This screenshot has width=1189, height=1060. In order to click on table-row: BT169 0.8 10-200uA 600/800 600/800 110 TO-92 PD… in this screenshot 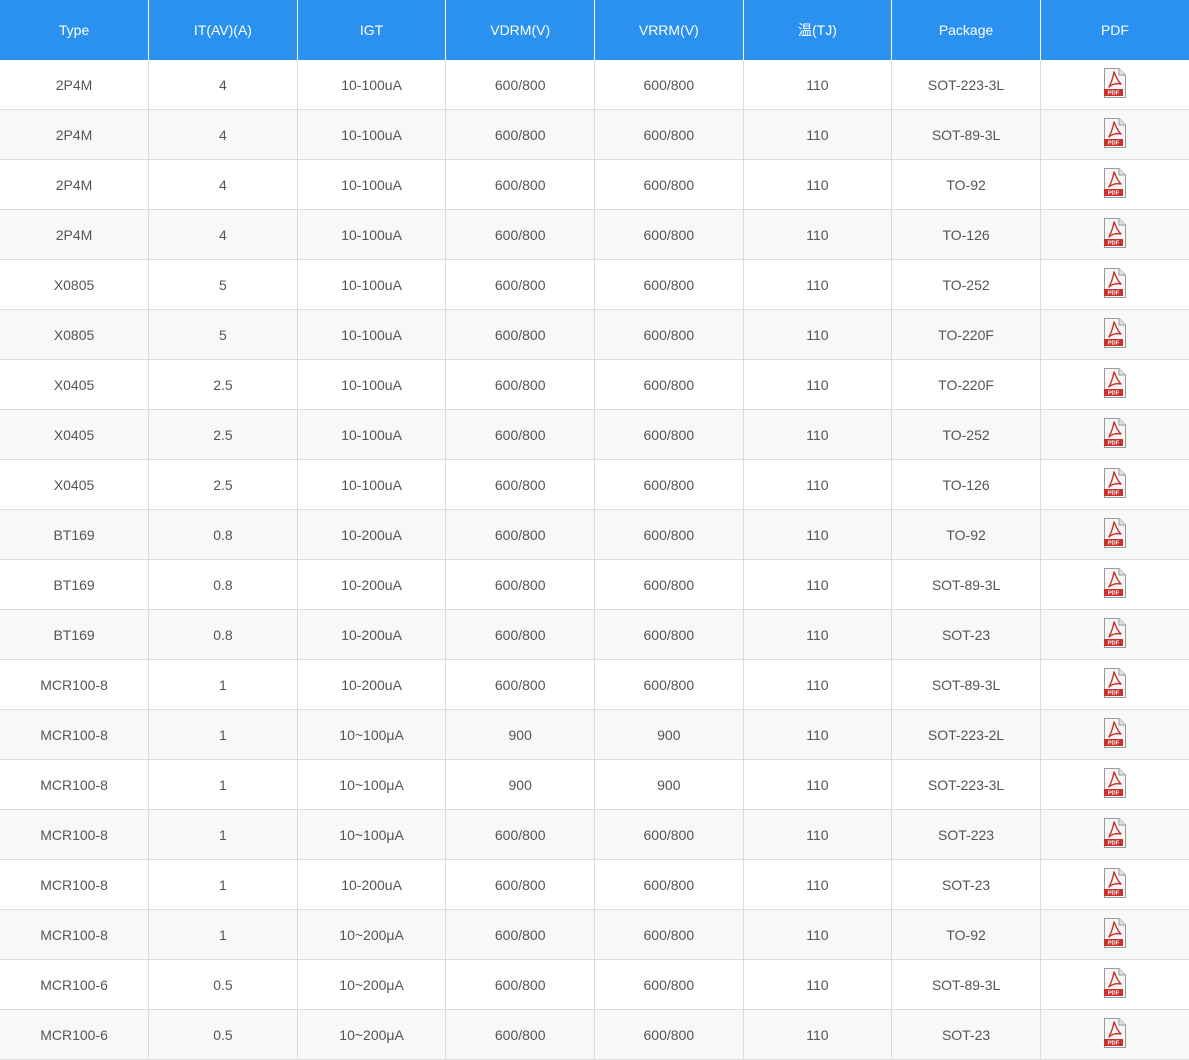, I will do `click(594, 534)`.